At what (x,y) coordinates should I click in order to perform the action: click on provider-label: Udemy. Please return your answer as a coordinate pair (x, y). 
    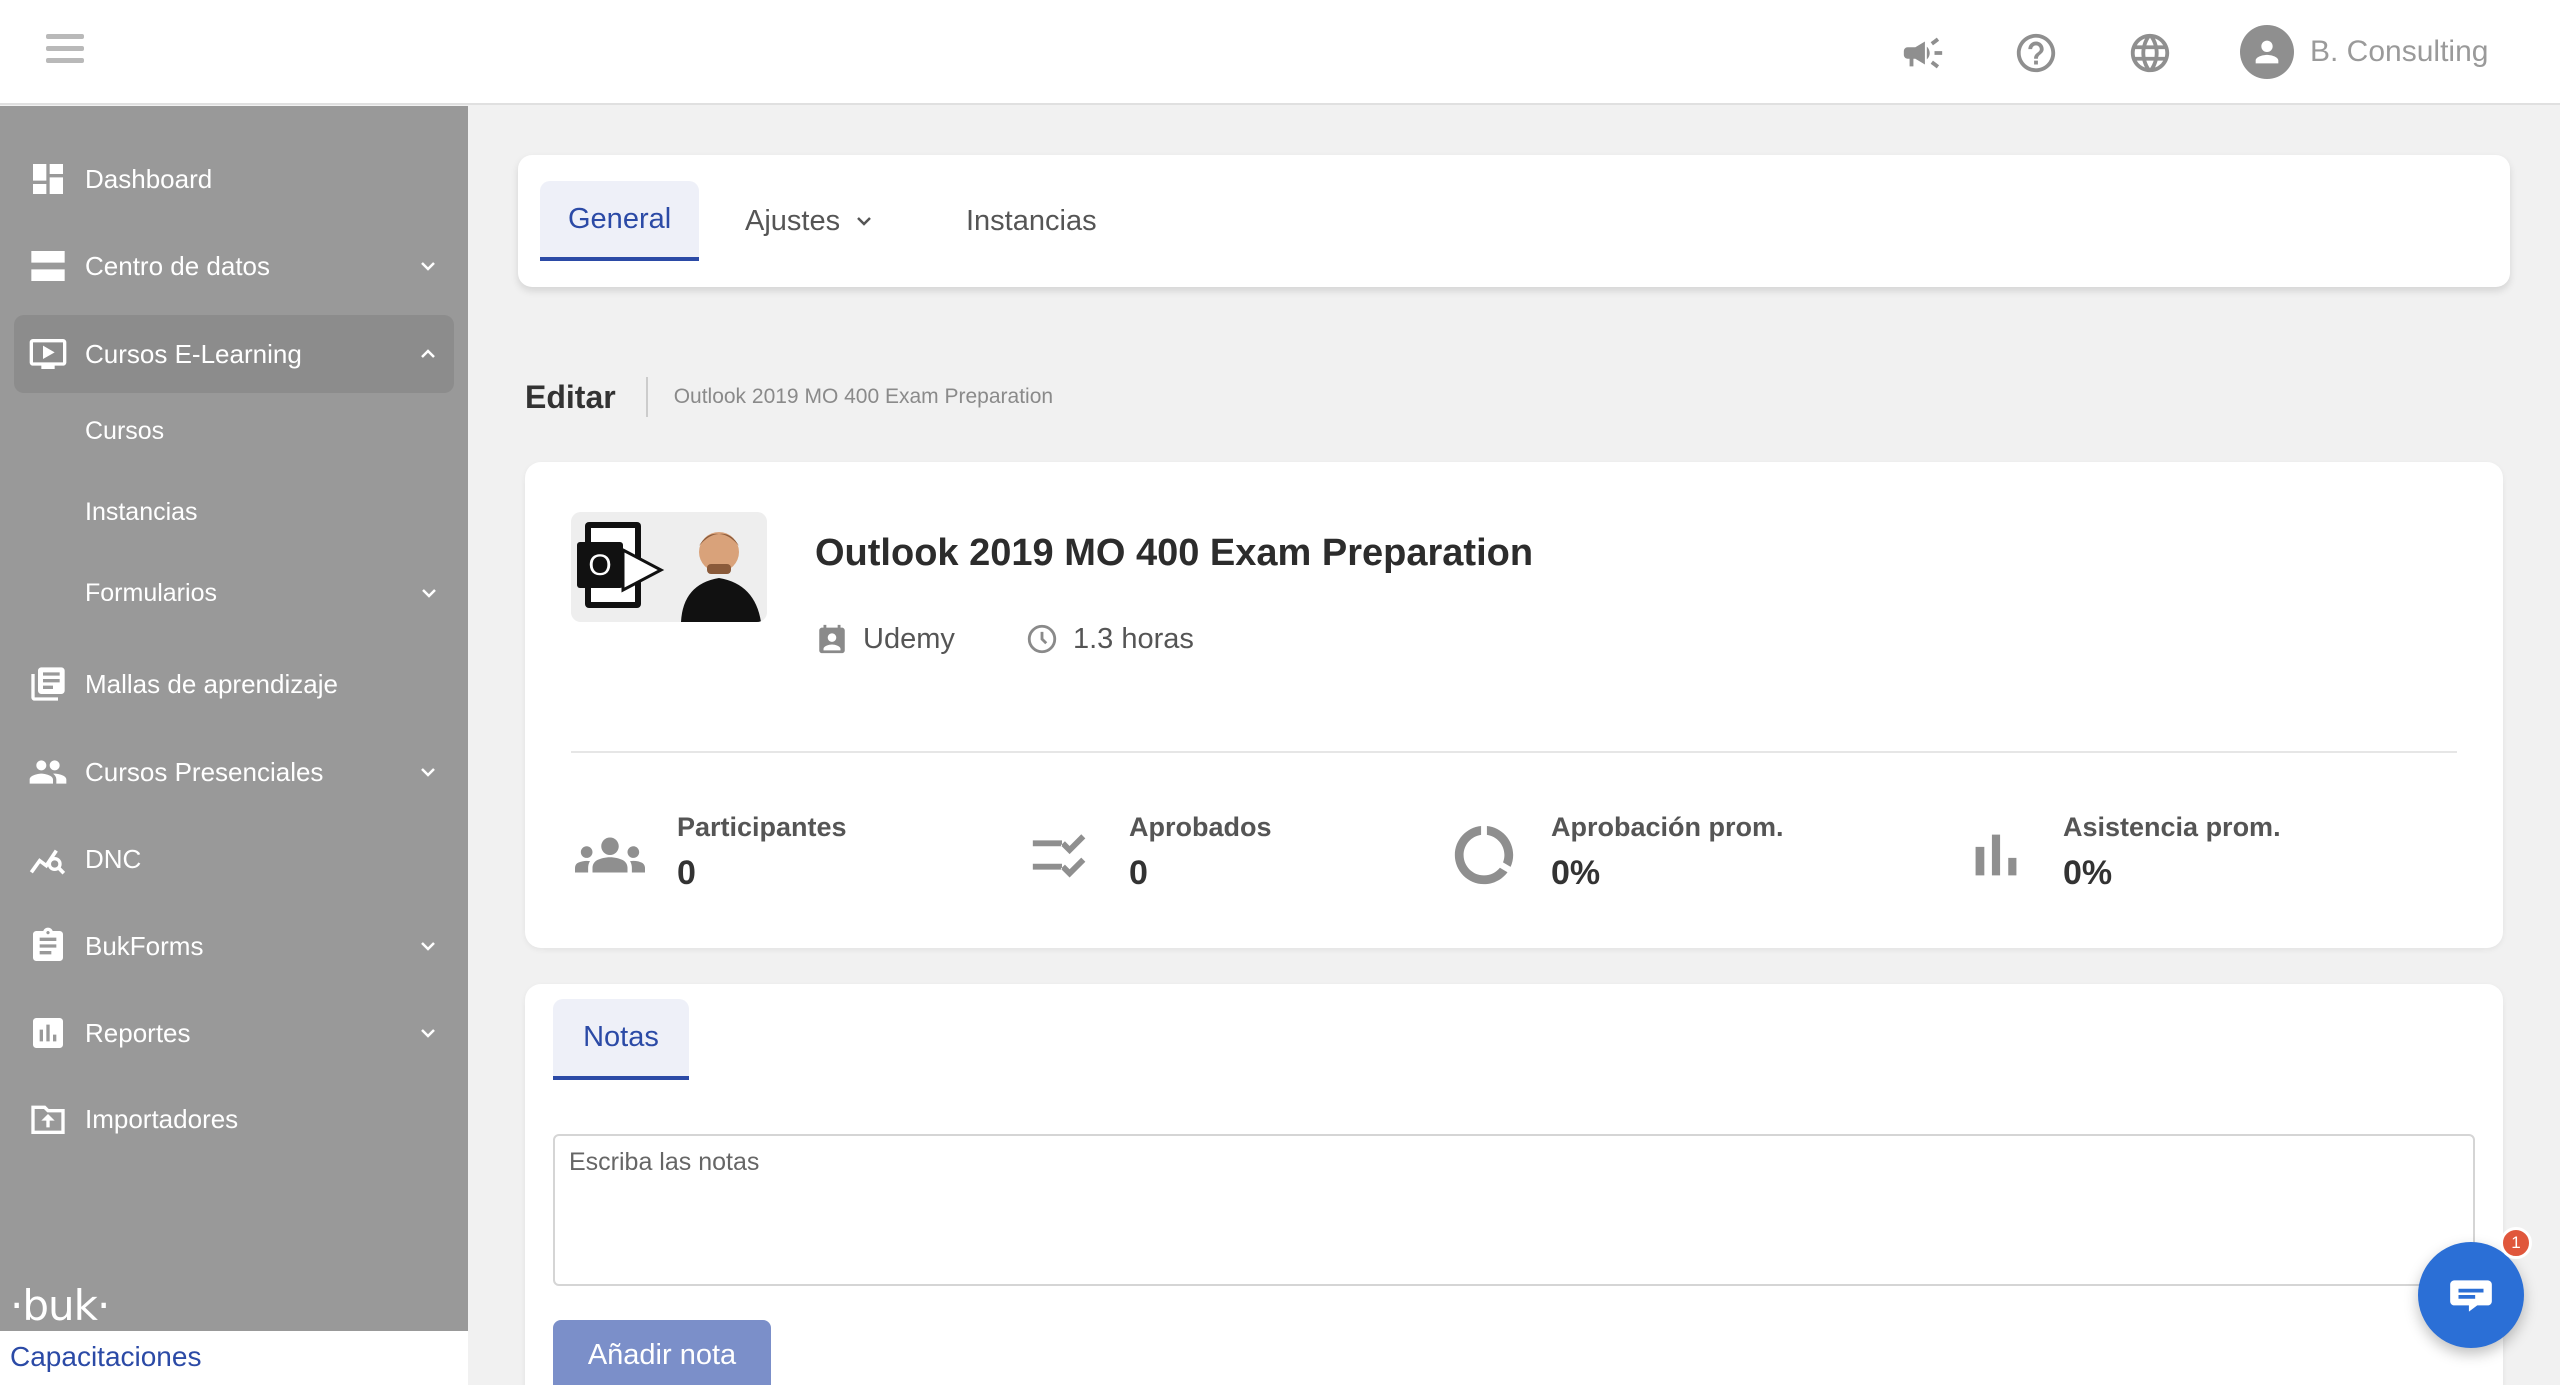
    Looking at the image, I should click on (909, 638).